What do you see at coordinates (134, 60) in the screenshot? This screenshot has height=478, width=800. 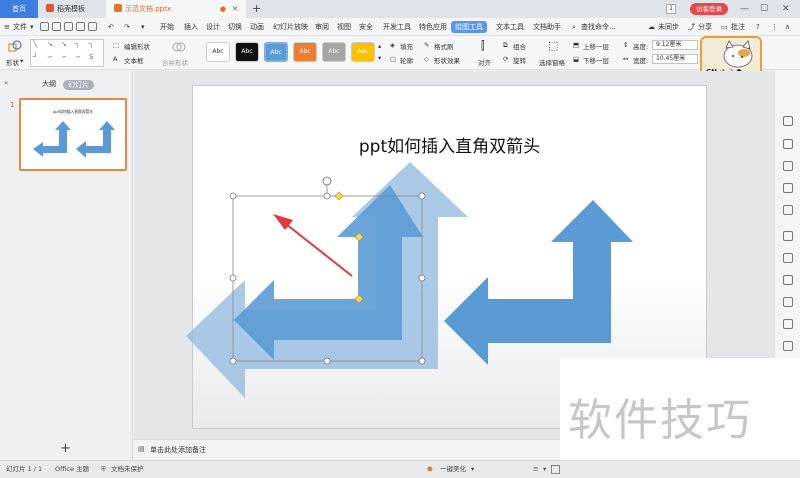 I see `textbox-button: 文本框` at bounding box center [134, 60].